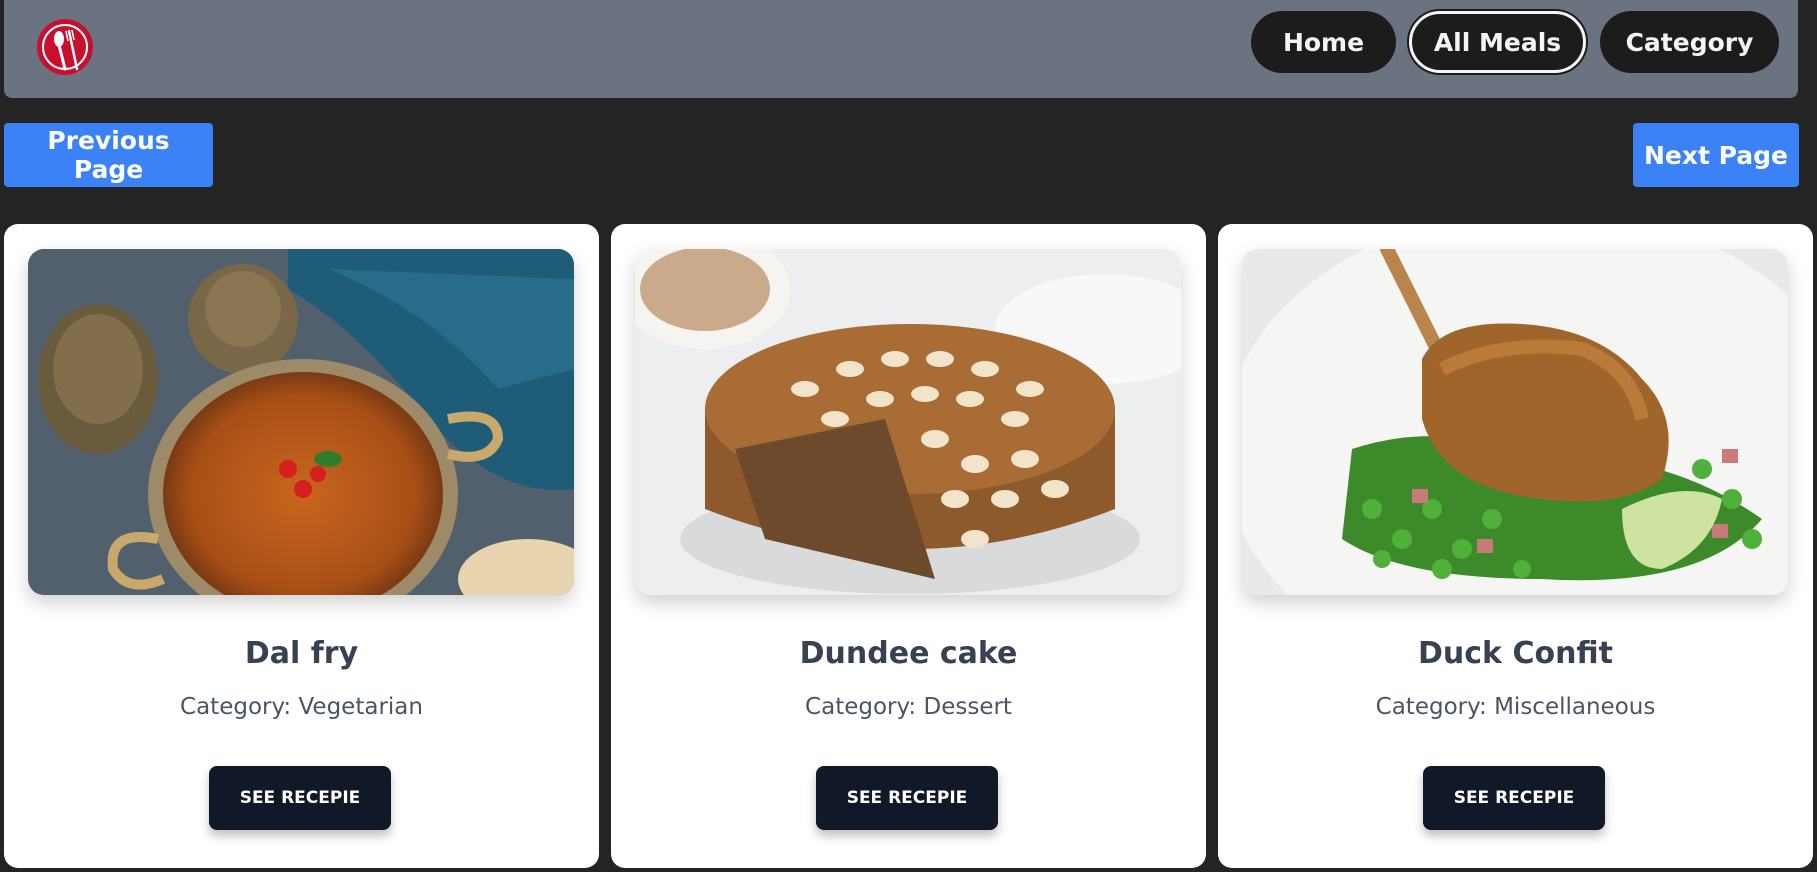 The height and width of the screenshot is (872, 1817). I want to click on duck-confit-image, so click(1515, 422).